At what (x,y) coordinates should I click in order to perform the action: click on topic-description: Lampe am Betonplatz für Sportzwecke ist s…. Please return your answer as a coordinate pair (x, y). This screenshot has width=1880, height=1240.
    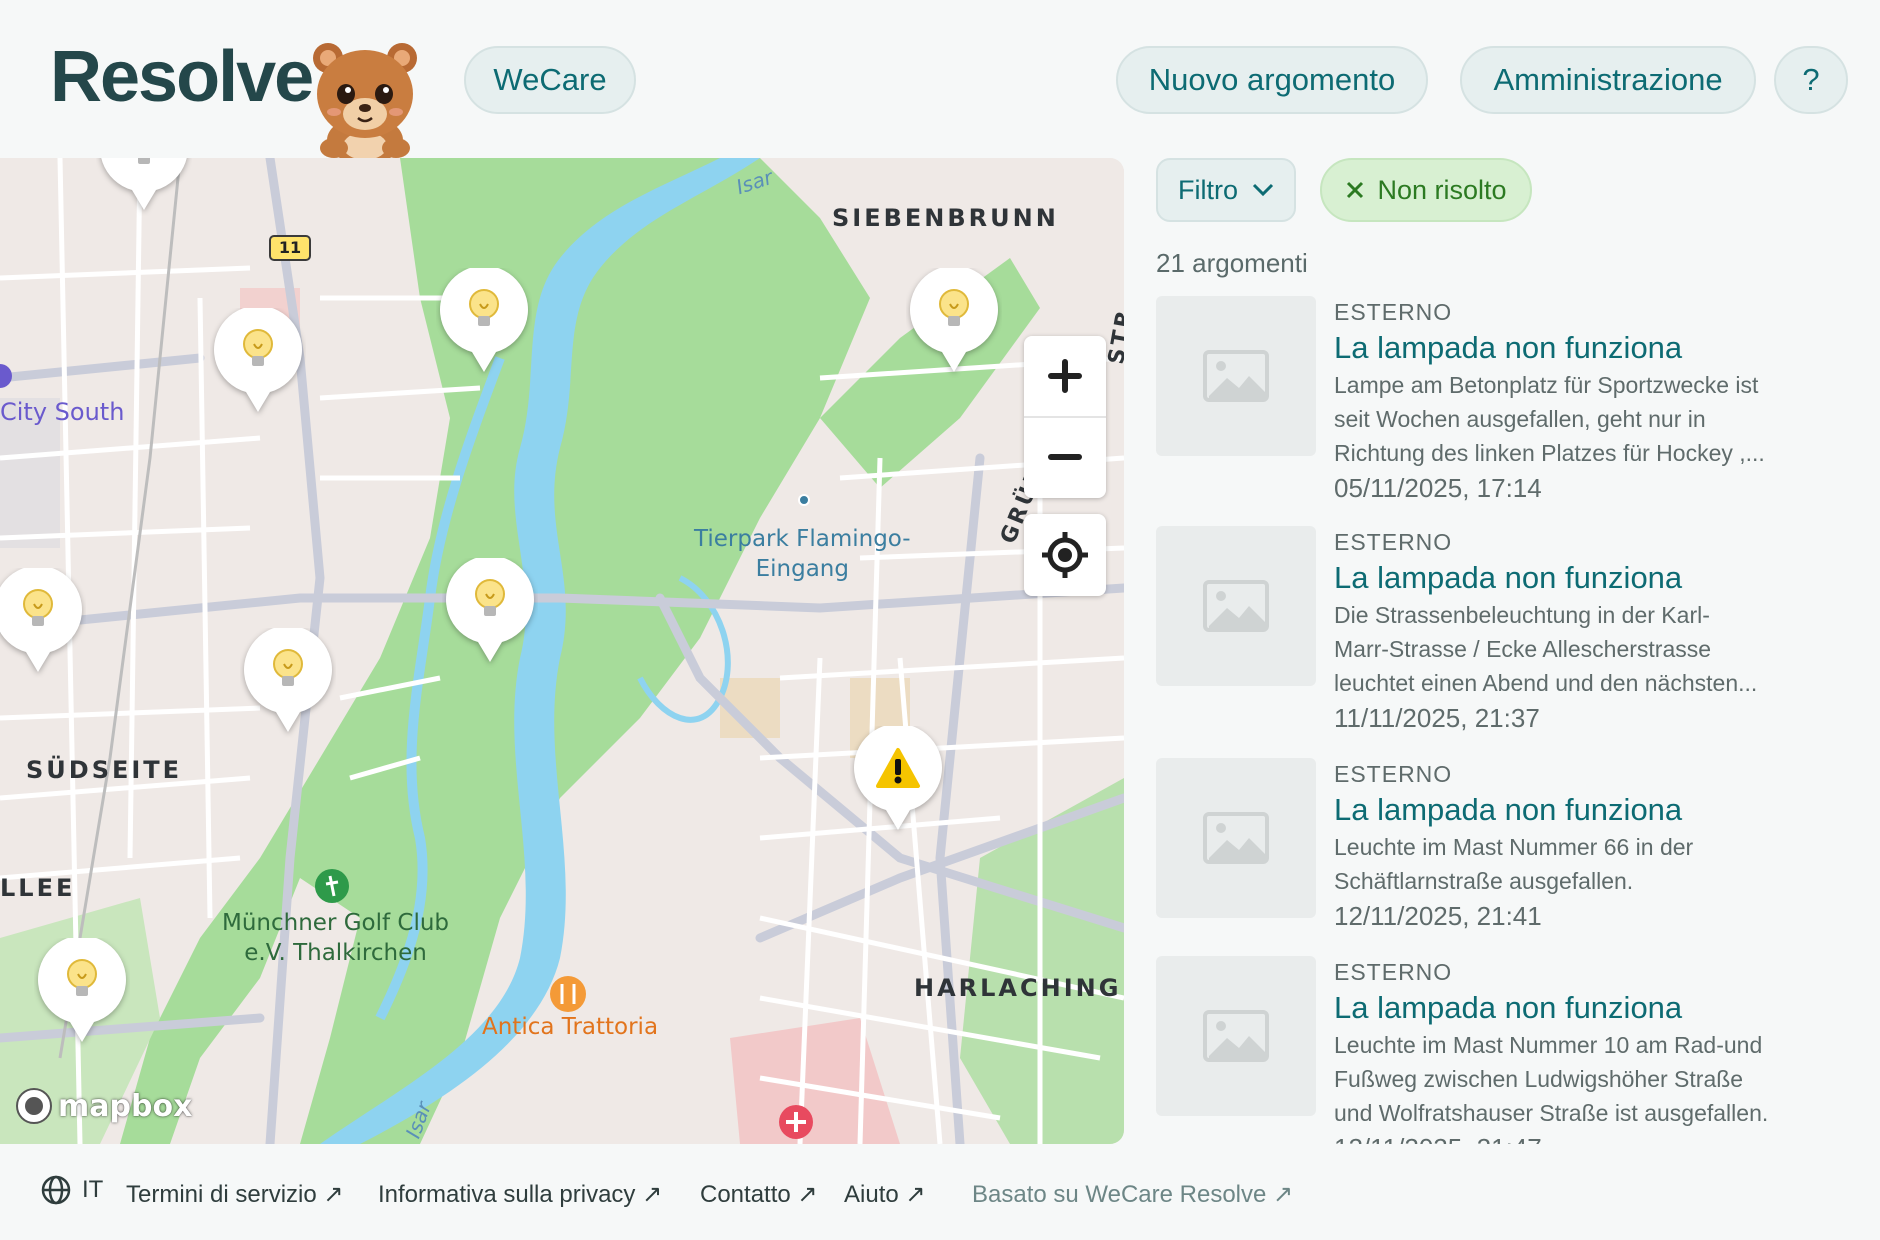
    Looking at the image, I should click on (1549, 419).